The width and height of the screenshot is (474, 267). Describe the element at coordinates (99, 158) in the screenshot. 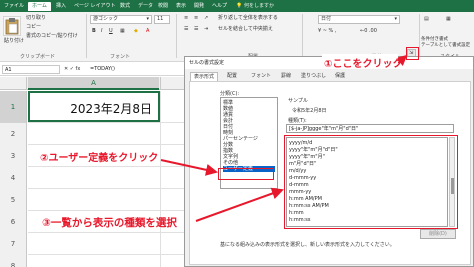

I see `annotation-step2: ②ユーザー定義をクリック` at that location.